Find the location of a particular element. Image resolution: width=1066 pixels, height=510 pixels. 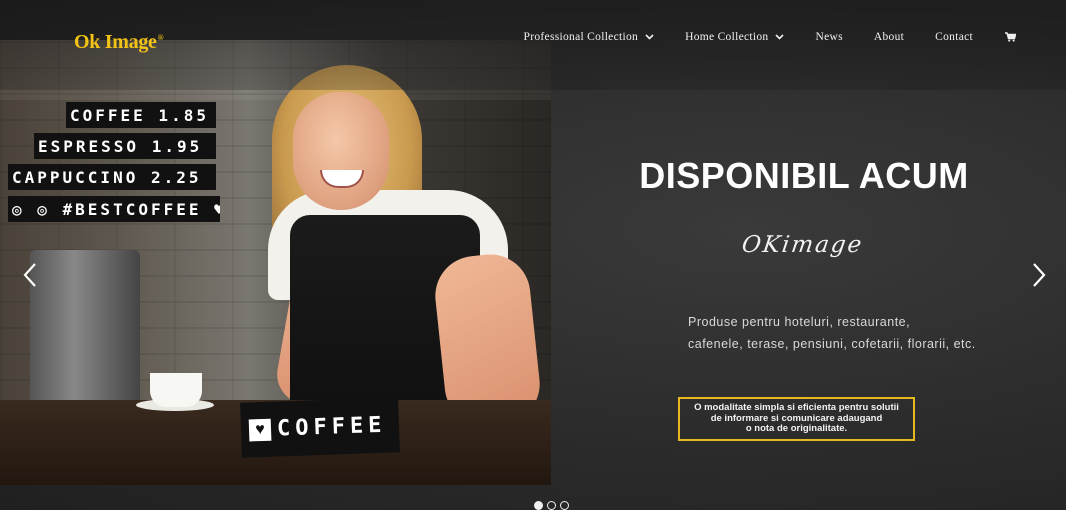

menu-board-line: ESPRESSO 1.95 is located at coordinates (125, 146).